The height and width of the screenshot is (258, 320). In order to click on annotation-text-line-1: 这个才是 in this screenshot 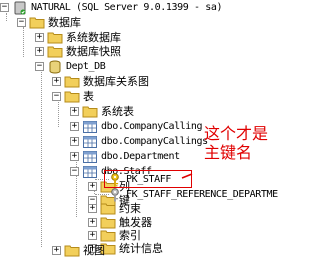, I will do `click(236, 133)`.